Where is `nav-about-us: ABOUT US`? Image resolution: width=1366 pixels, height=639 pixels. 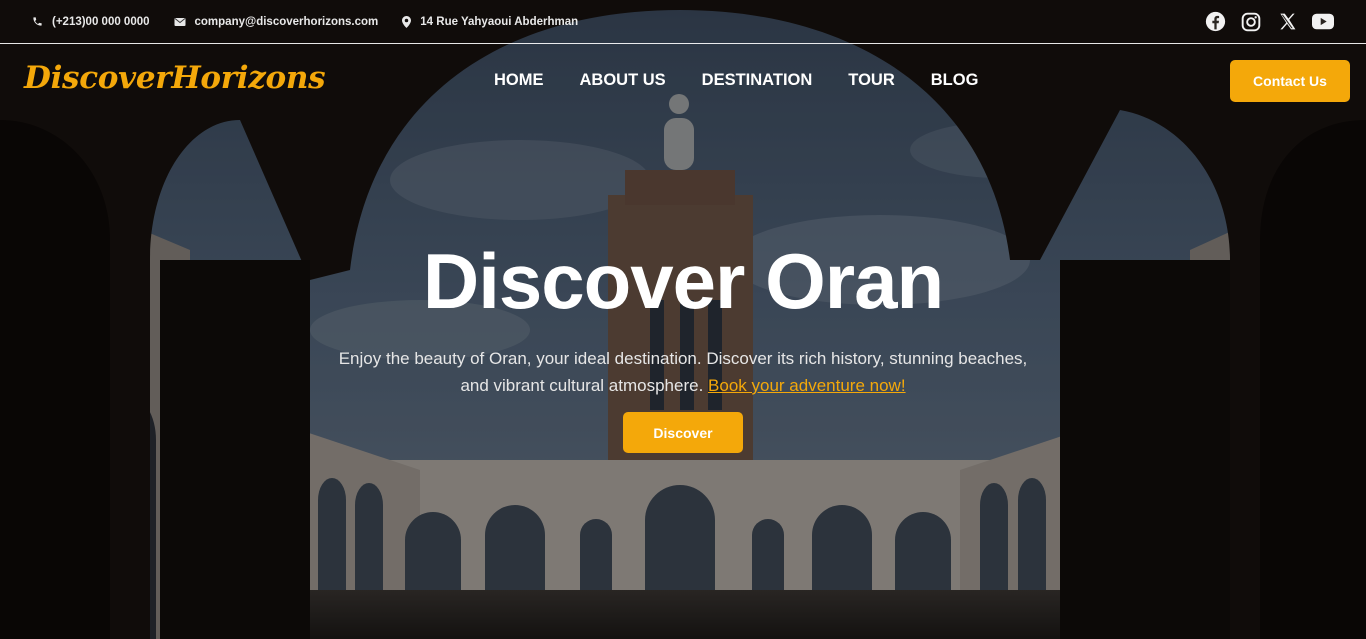
nav-about-us: ABOUT US is located at coordinates (623, 80).